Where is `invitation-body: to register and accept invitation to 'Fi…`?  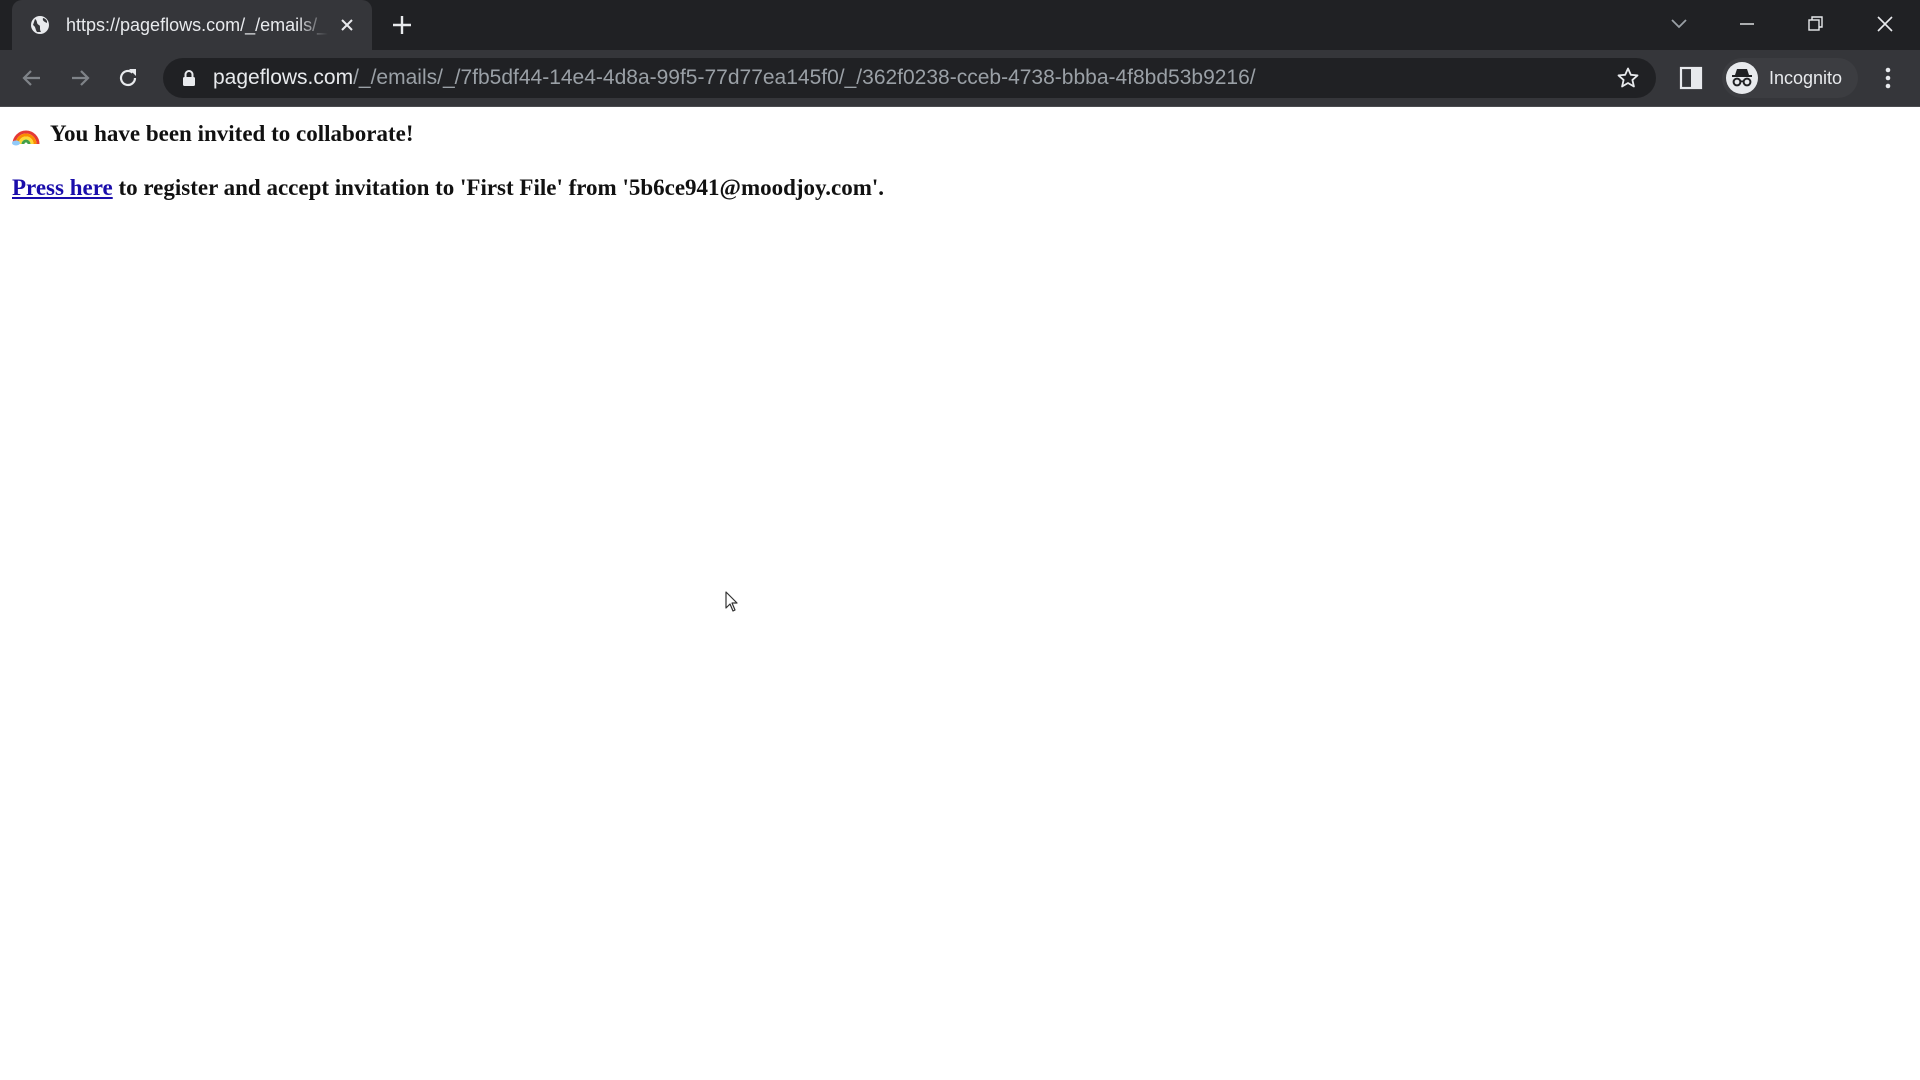 invitation-body: to register and accept invitation to 'Fi… is located at coordinates (498, 187).